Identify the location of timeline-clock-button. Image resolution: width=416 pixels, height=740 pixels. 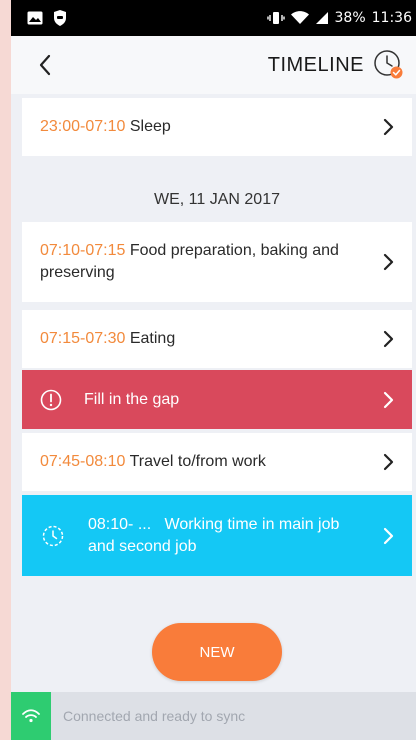
(389, 65).